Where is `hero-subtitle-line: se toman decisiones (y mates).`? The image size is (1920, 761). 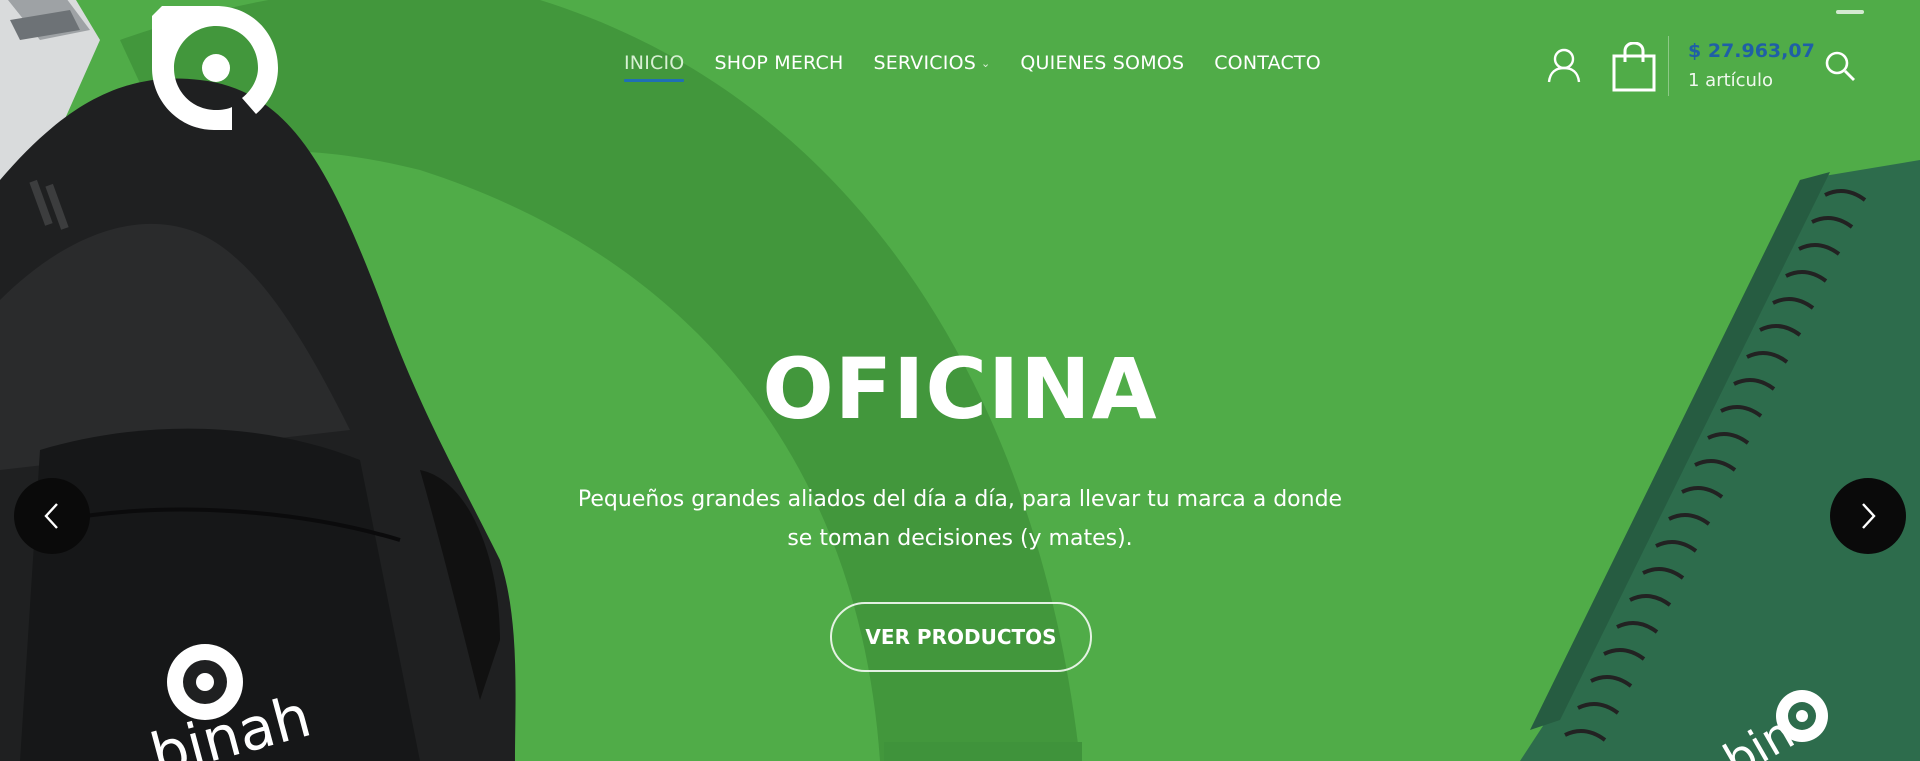
hero-subtitle-line: se toman decisiones (y mates). is located at coordinates (960, 538).